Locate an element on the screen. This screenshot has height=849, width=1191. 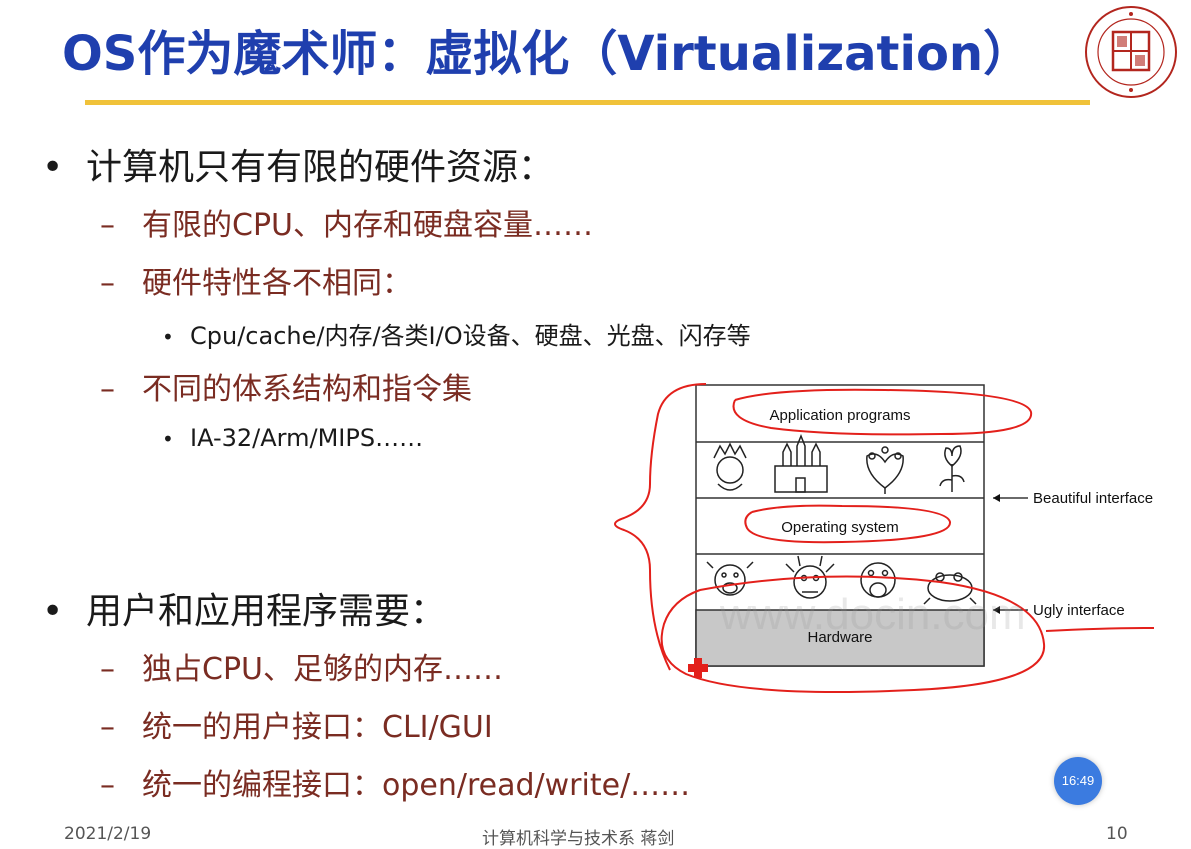
layer-operating-system: Operating system is located at coordinates (840, 527).